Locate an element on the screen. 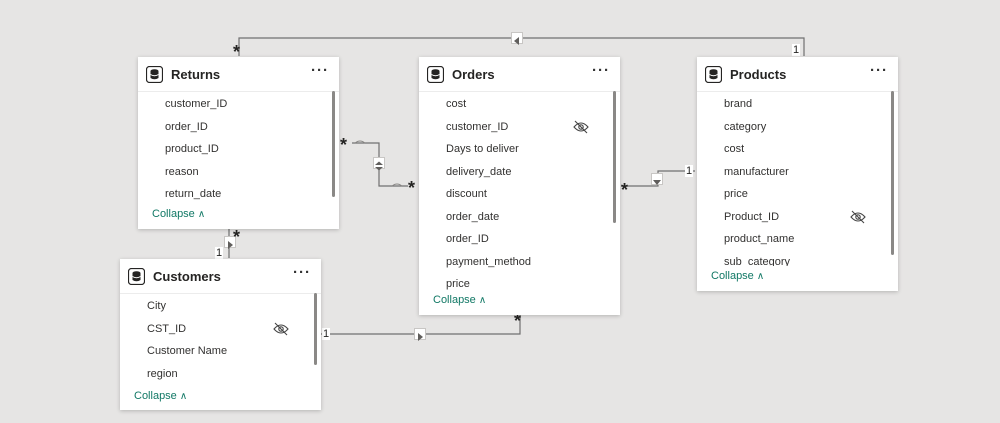  field-product-name: product_name is located at coordinates (797, 239).